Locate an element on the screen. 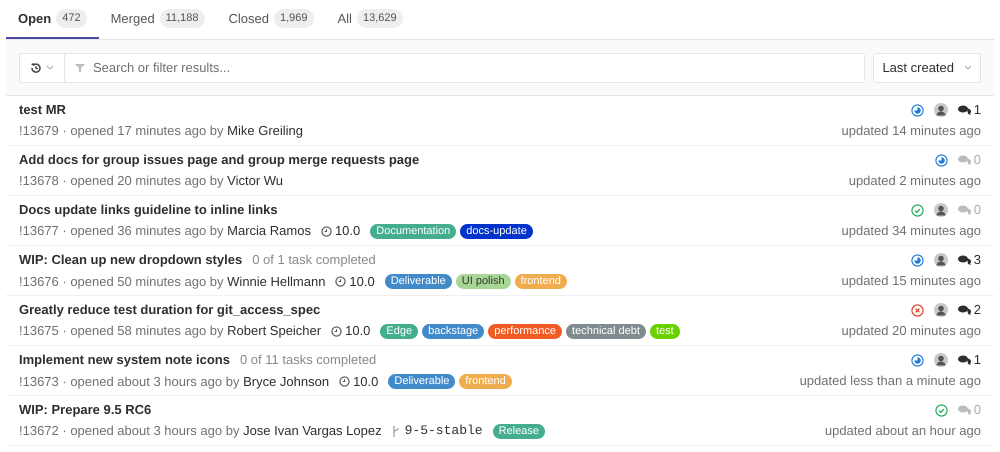 The width and height of the screenshot is (1000, 452). updated-time: updated 15 minutes ago is located at coordinates (911, 281).